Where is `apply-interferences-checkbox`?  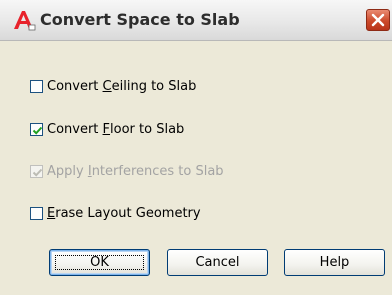
apply-interferences-checkbox is located at coordinates (36, 171).